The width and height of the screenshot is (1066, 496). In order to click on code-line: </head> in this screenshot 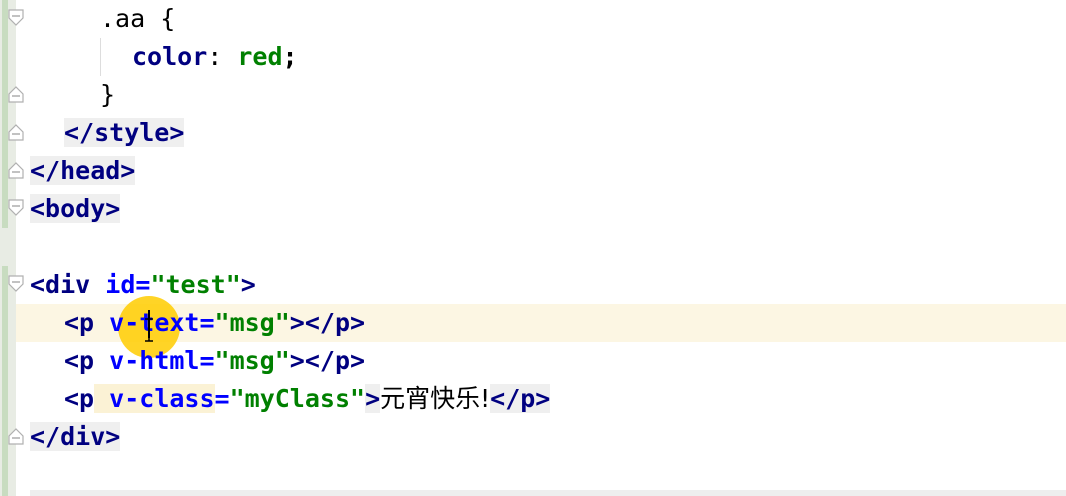, I will do `click(83, 171)`.